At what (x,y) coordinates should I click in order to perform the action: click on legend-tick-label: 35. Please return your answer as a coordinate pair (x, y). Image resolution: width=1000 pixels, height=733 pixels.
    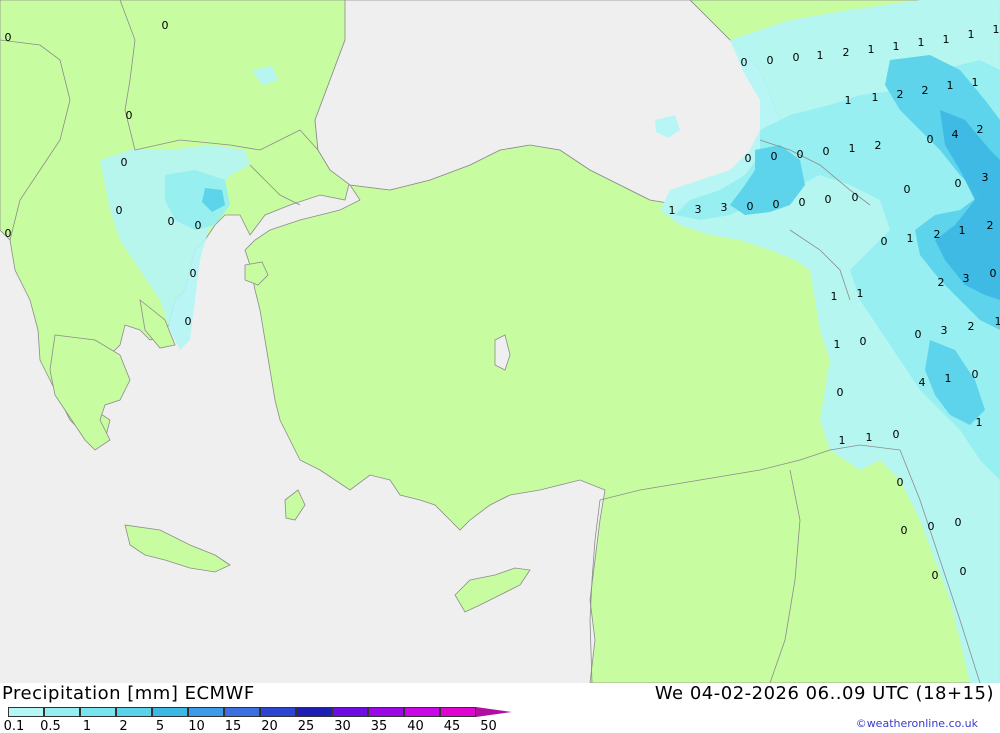
    Looking at the image, I should click on (379, 726).